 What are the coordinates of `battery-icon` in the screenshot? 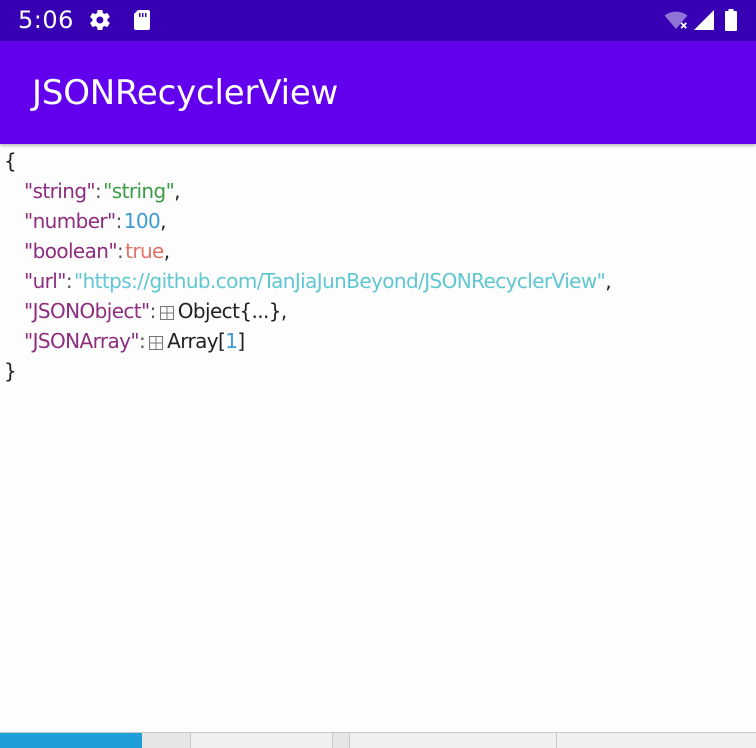 It's located at (731, 20).